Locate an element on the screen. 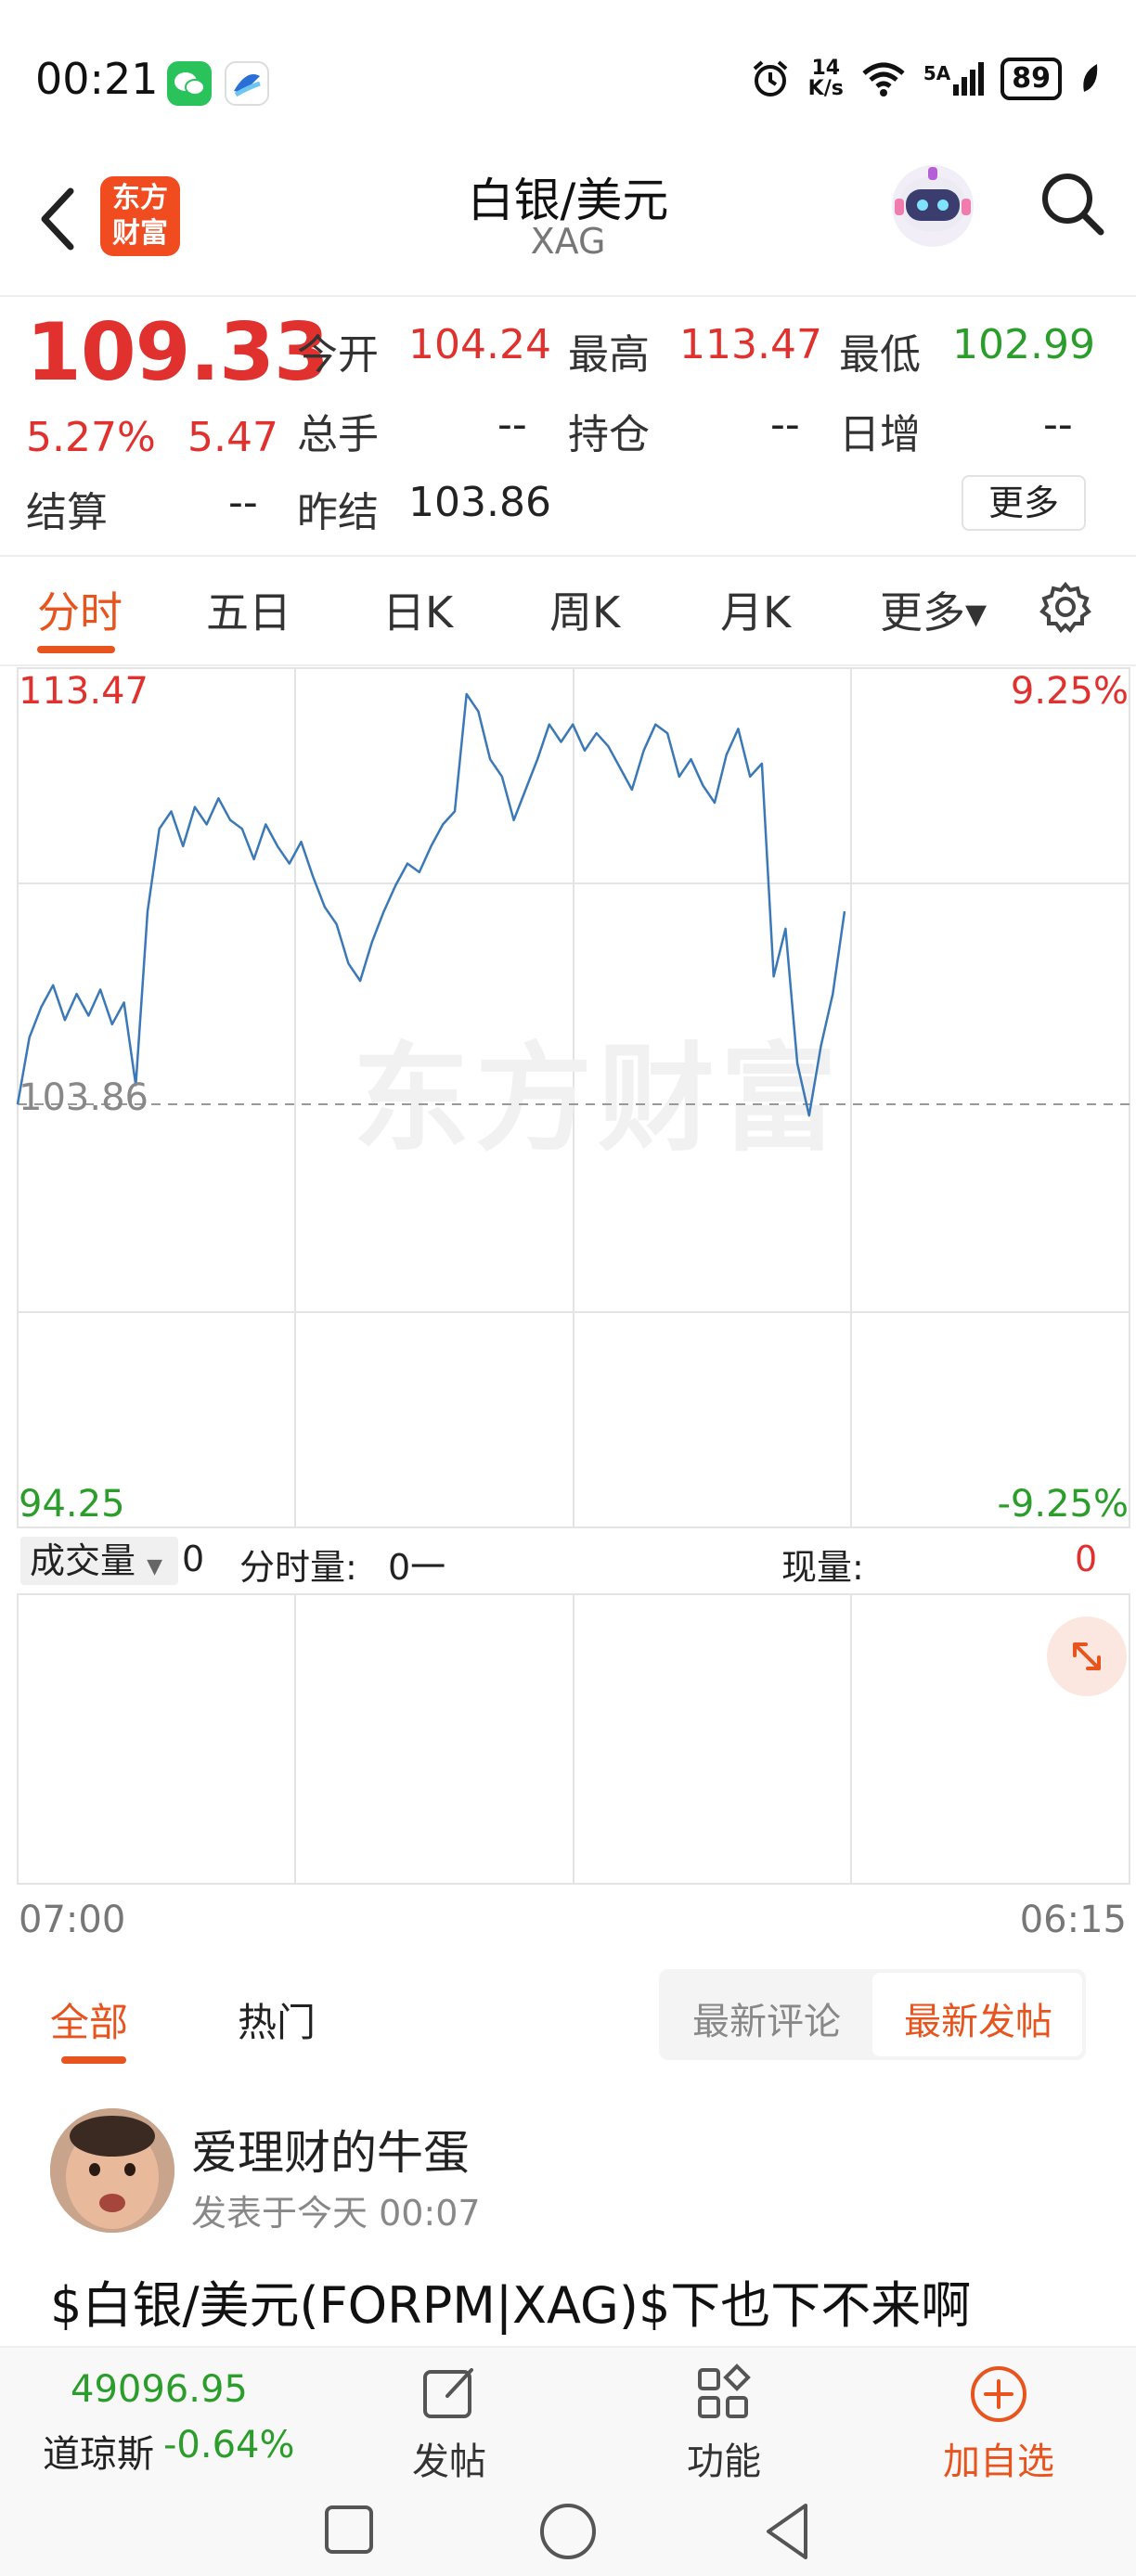  change-amount: 5.47 is located at coordinates (232, 437).